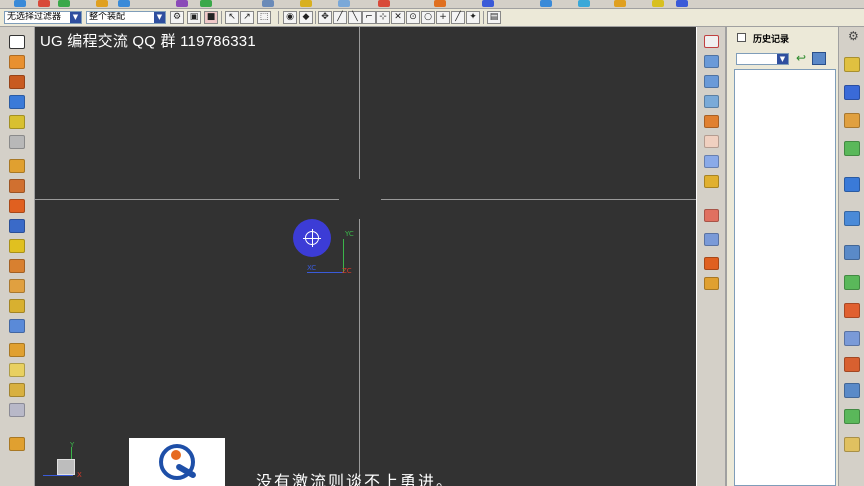  I want to click on view-mode-icon, so click(819, 58).